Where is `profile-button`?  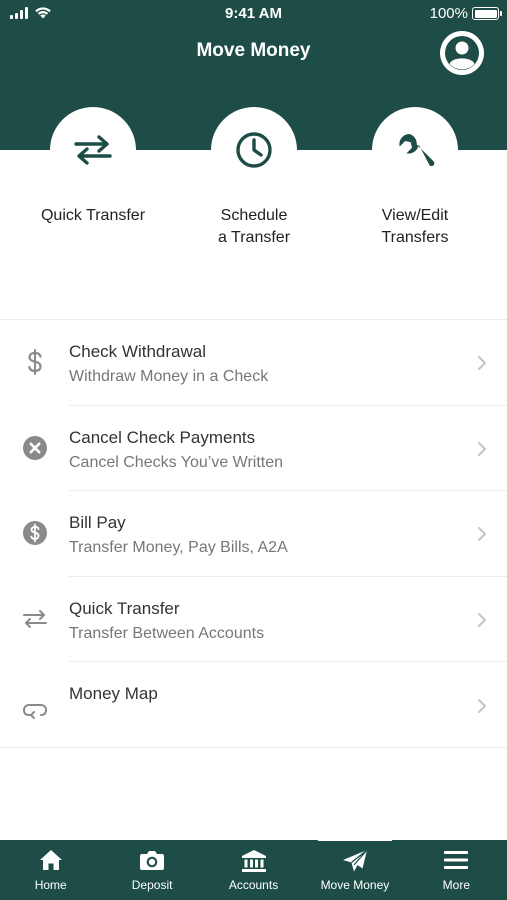 profile-button is located at coordinates (462, 53).